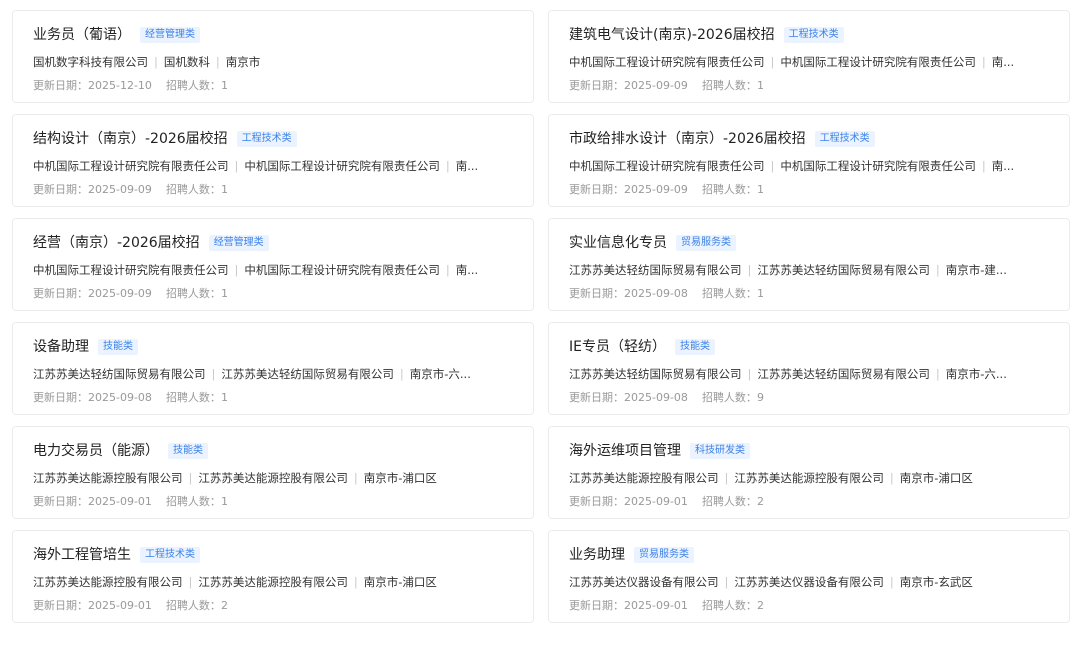 The width and height of the screenshot is (1080, 647). I want to click on job-title: 结构设计（南京）-2026届校招, so click(130, 139).